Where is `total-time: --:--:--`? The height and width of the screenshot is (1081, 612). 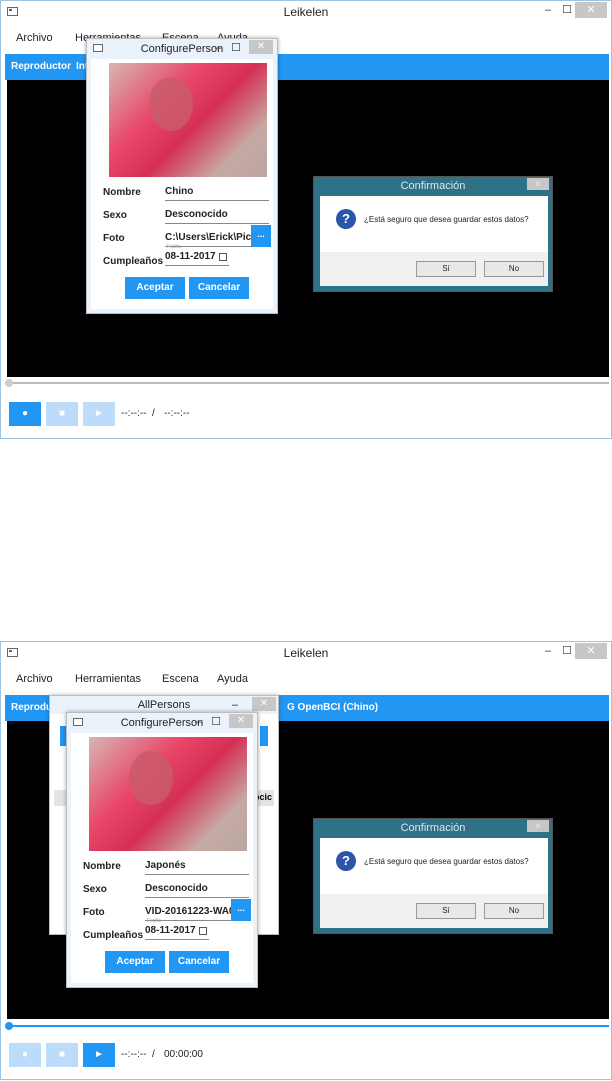
total-time: --:--:-- is located at coordinates (177, 413).